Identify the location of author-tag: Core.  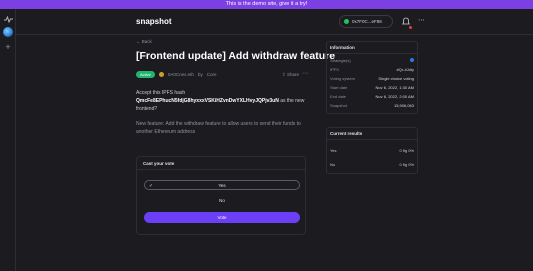
(211, 74).